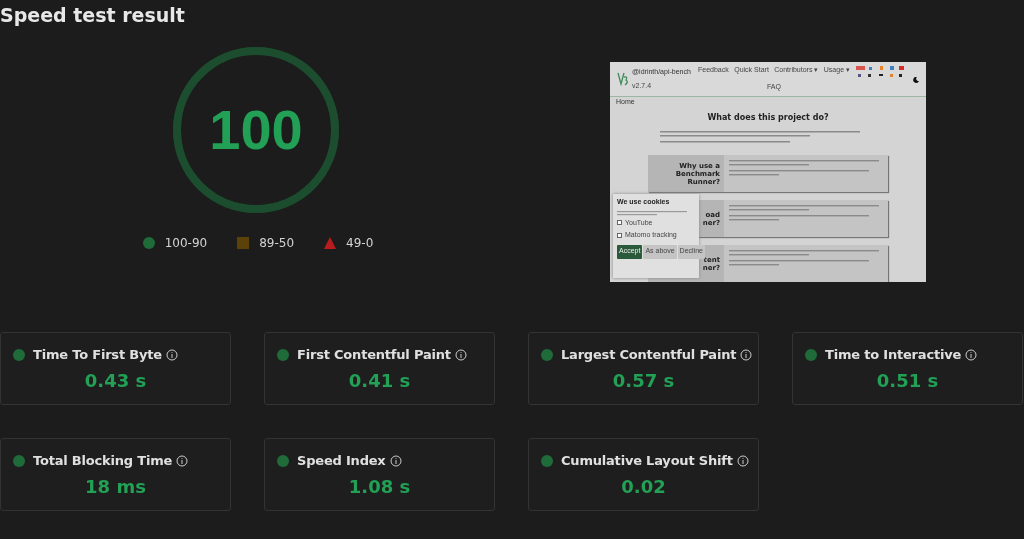 The width and height of the screenshot is (1024, 539). What do you see at coordinates (893, 355) in the screenshot?
I see `metric-label: Time to Interactive` at bounding box center [893, 355].